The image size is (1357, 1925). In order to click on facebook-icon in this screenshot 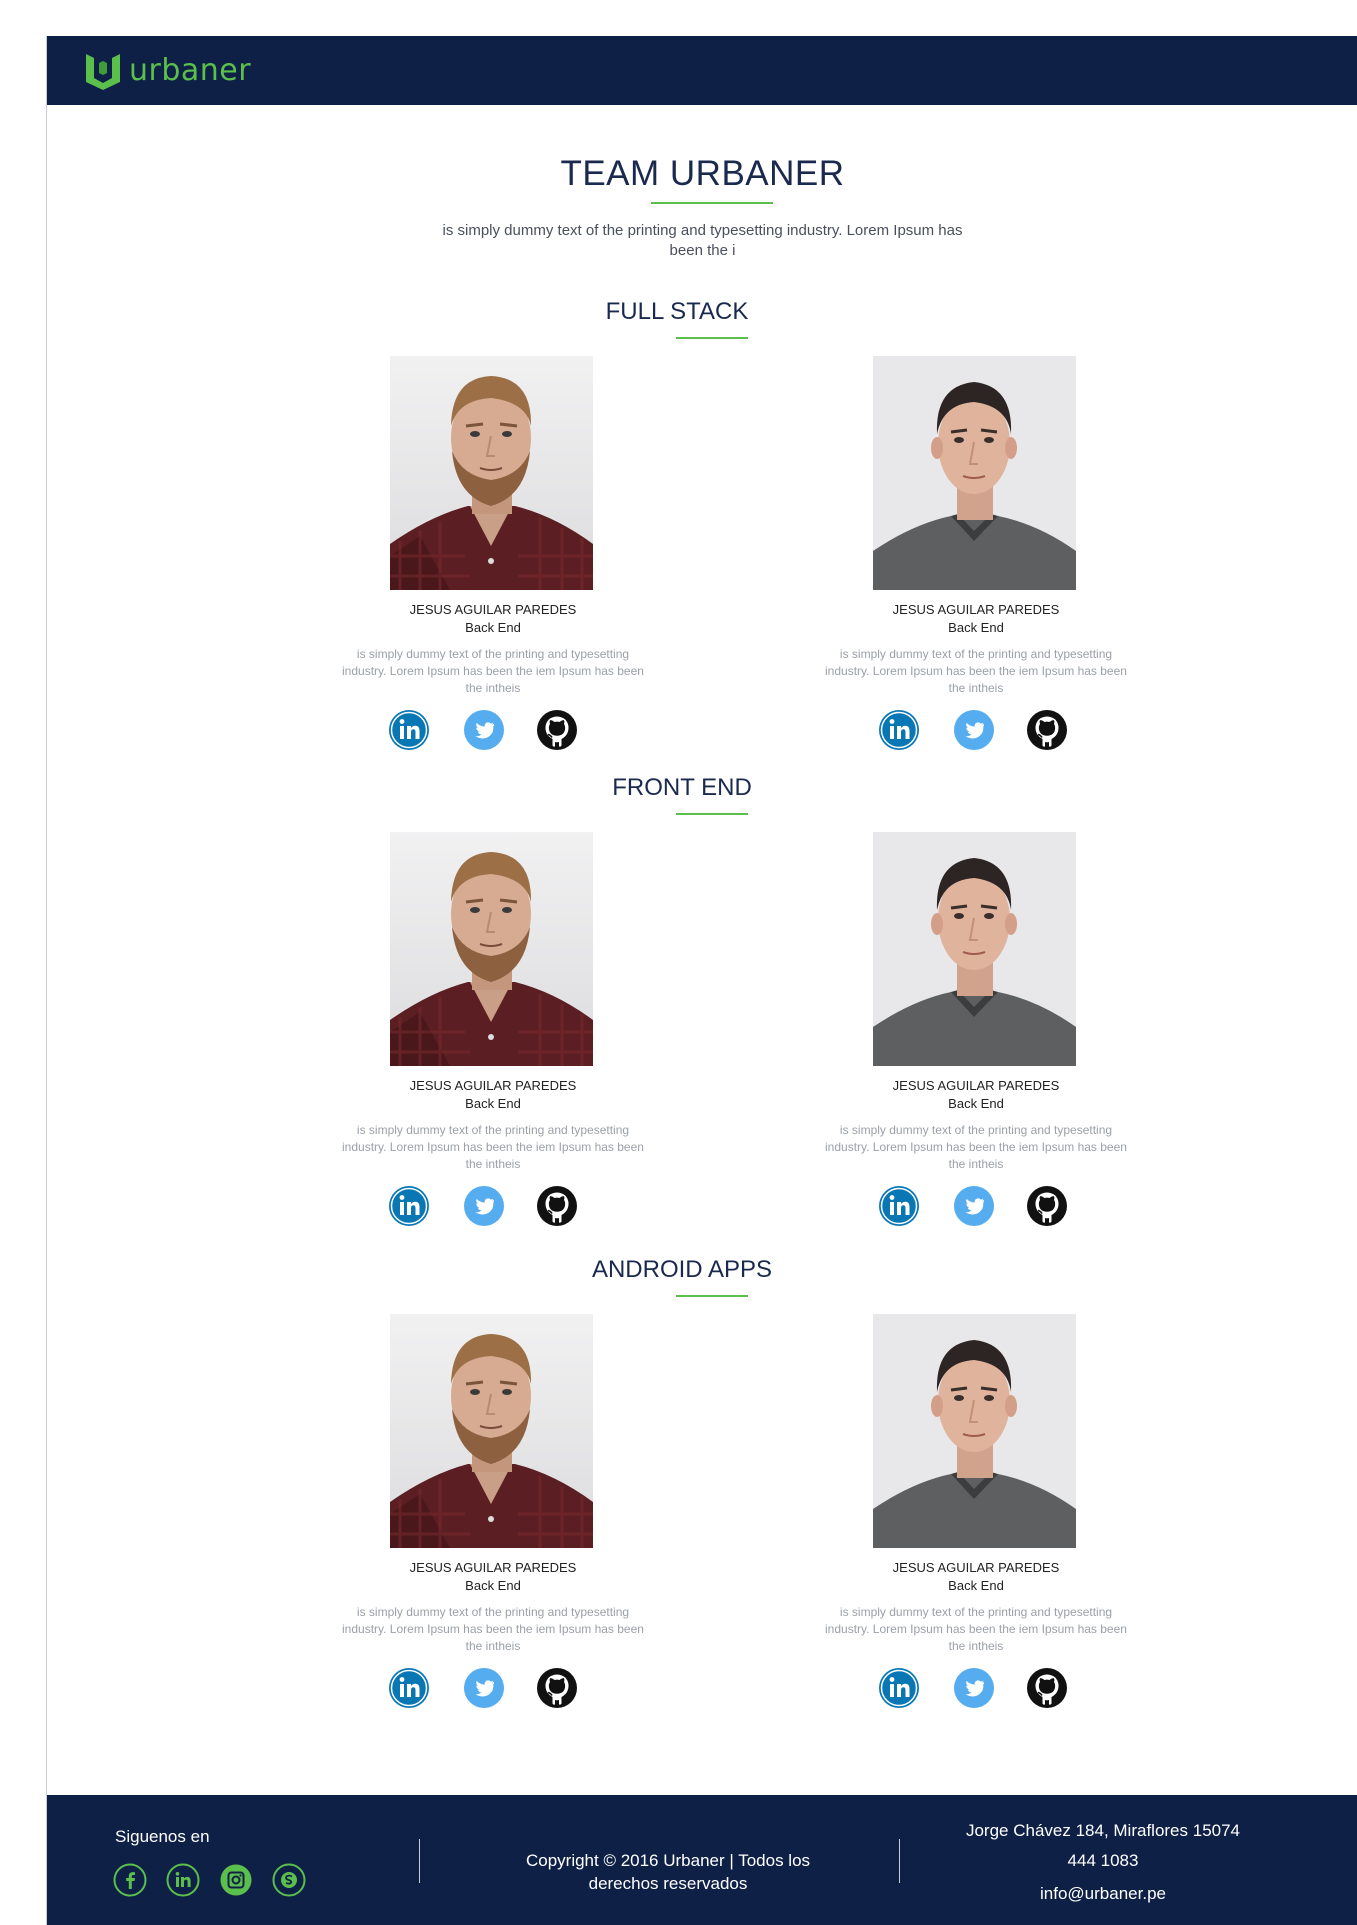, I will do `click(130, 1880)`.